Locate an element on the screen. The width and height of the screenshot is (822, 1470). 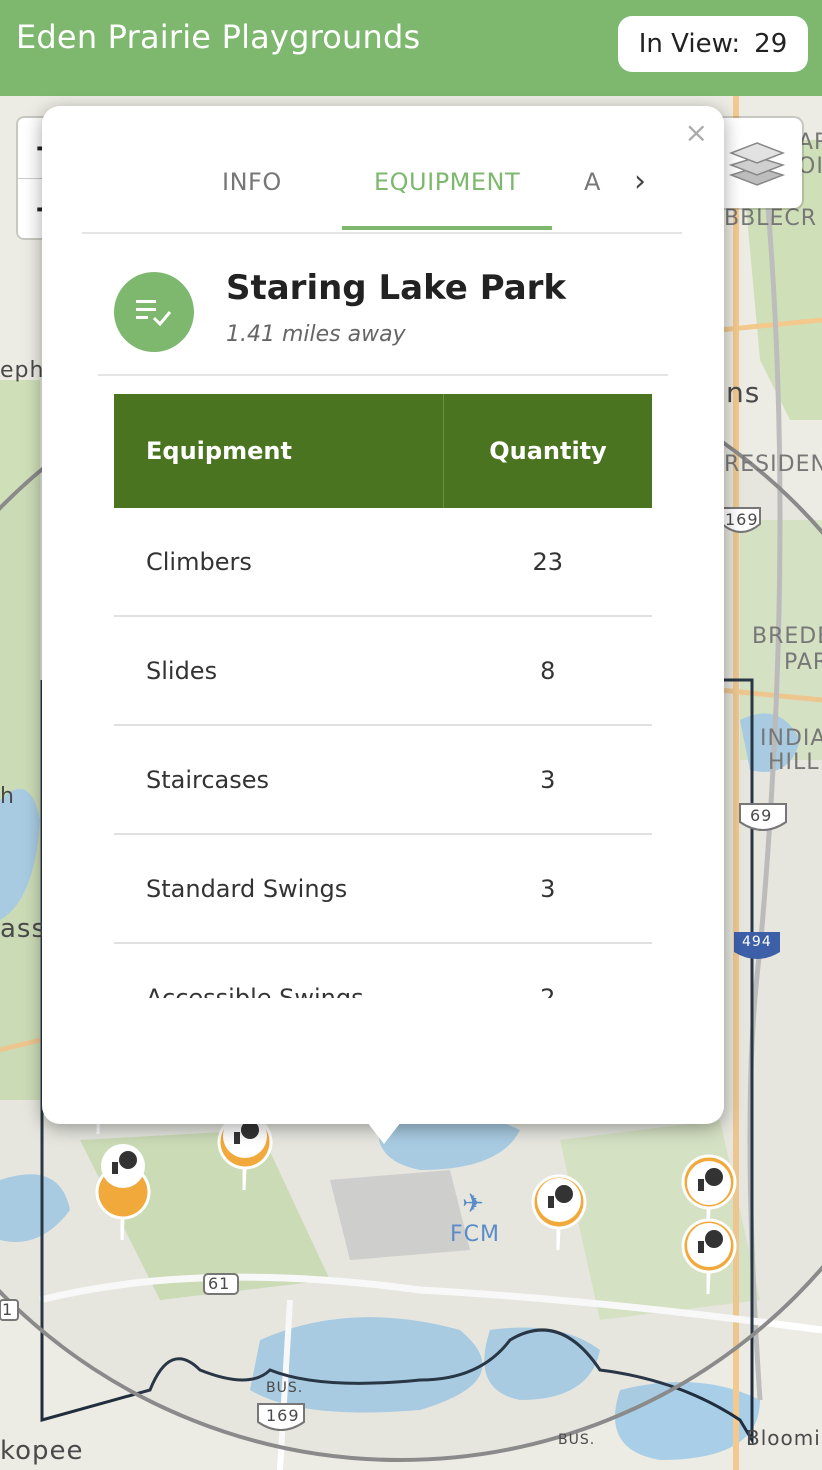
column-header-quantity: Quantity is located at coordinates (547, 451).